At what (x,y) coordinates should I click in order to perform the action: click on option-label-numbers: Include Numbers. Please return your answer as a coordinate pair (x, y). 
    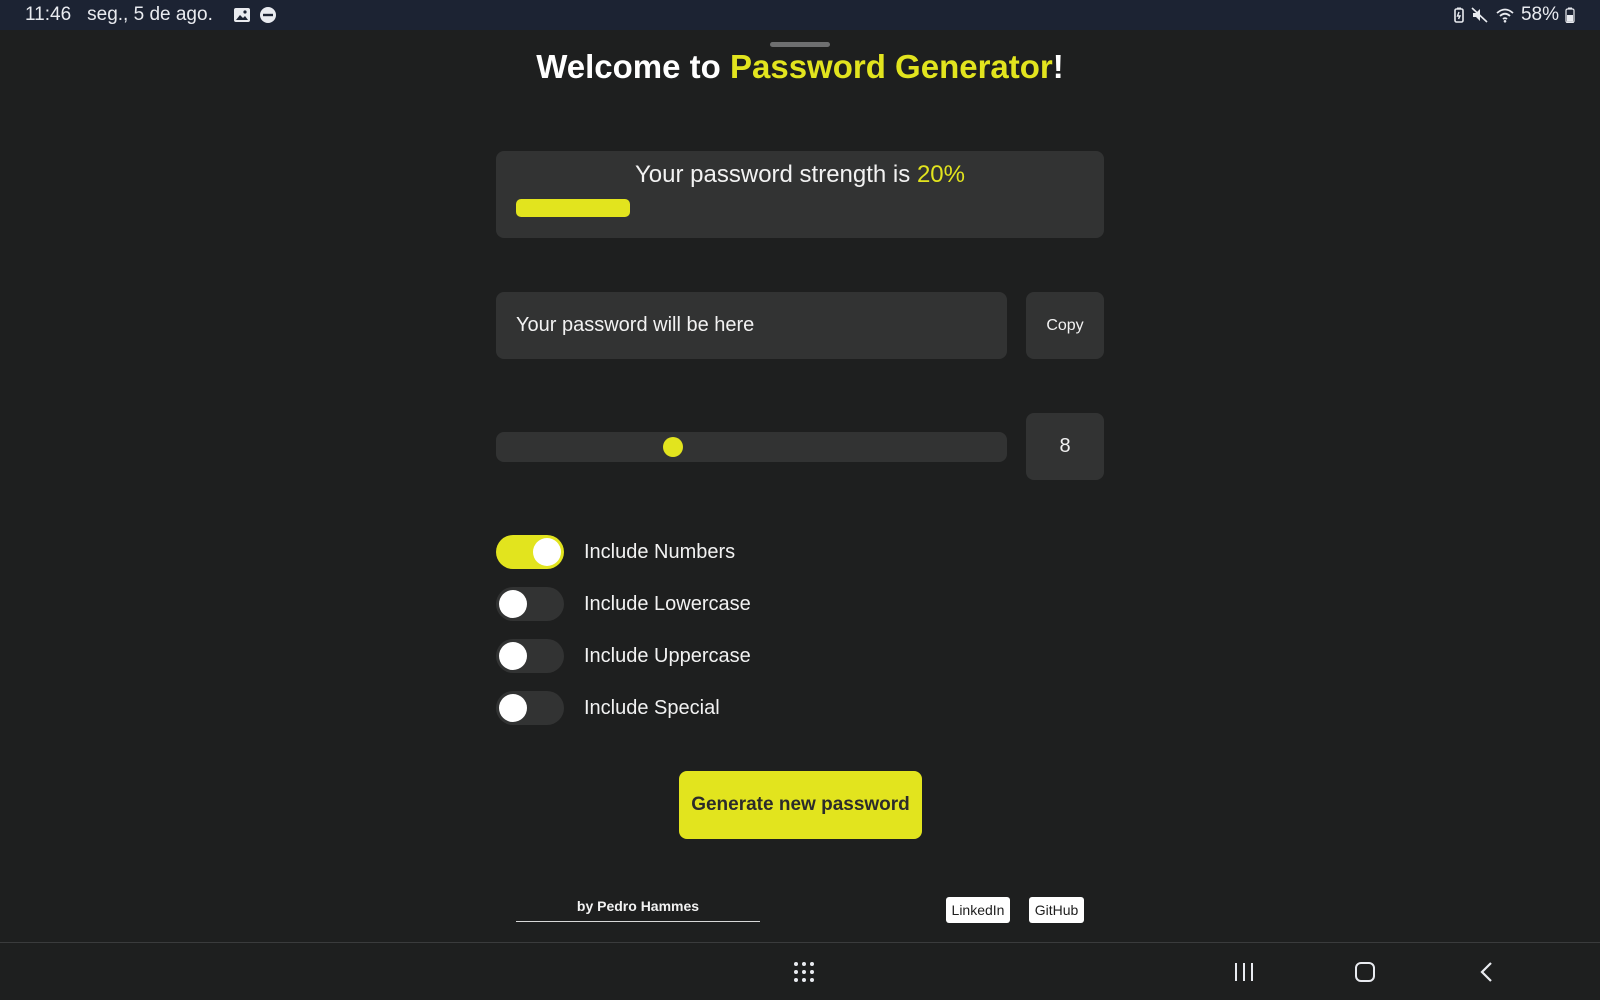
    Looking at the image, I should click on (660, 551).